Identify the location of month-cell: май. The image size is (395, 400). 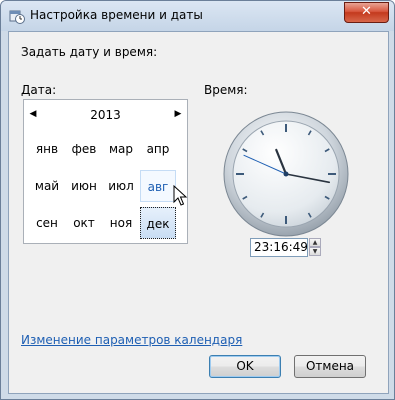
(47, 186).